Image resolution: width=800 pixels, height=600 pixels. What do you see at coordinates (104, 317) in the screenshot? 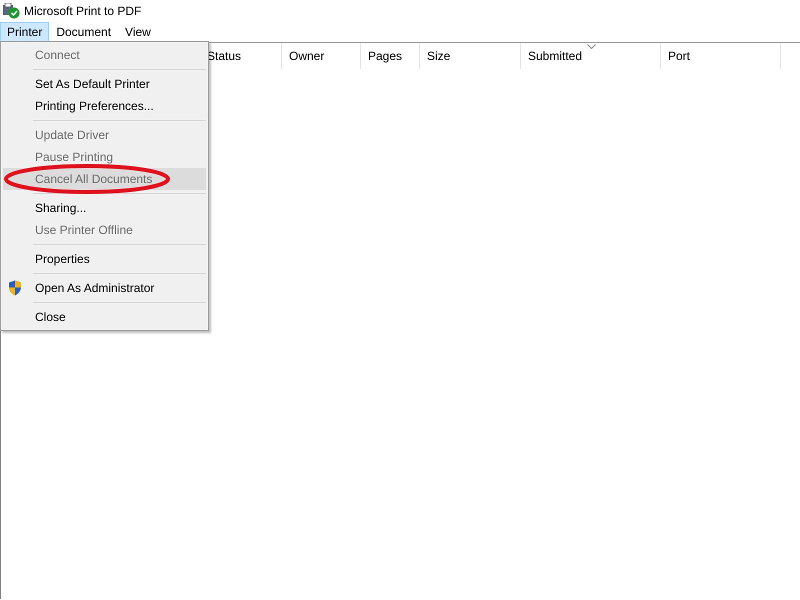
I see `menu-item: Close` at bounding box center [104, 317].